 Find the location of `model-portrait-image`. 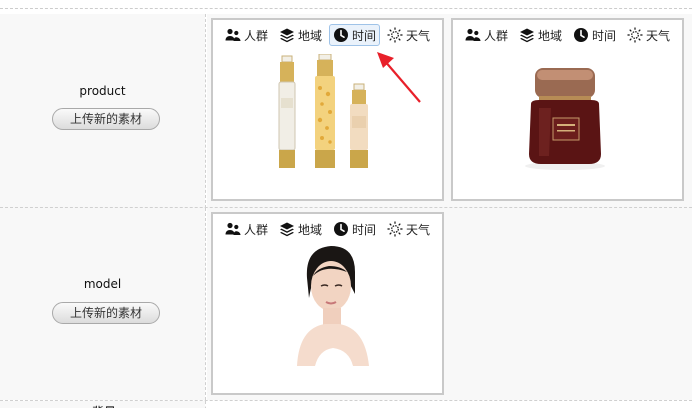

model-portrait-image is located at coordinates (331, 304).